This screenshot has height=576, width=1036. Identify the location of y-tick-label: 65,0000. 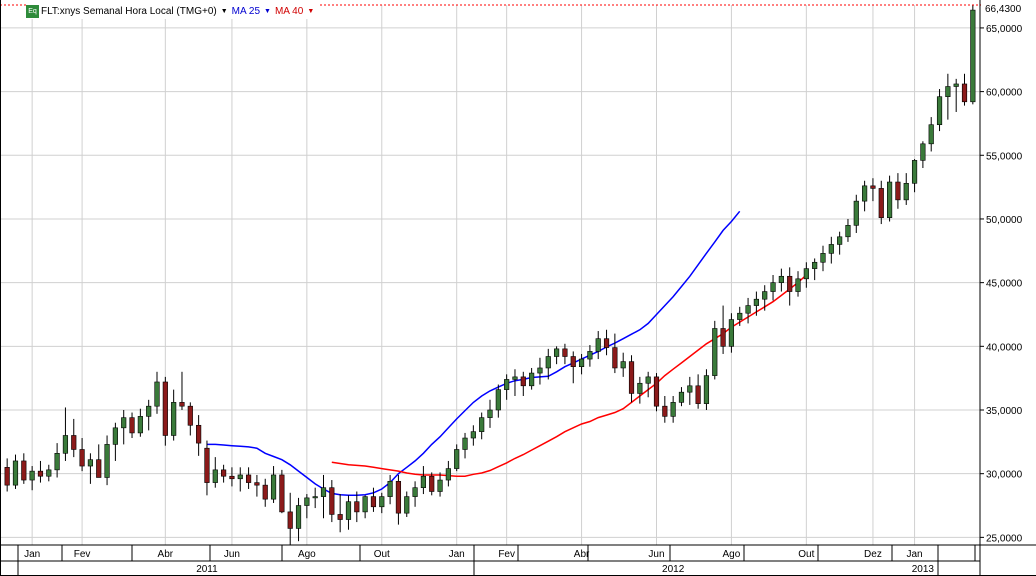
(1004, 29).